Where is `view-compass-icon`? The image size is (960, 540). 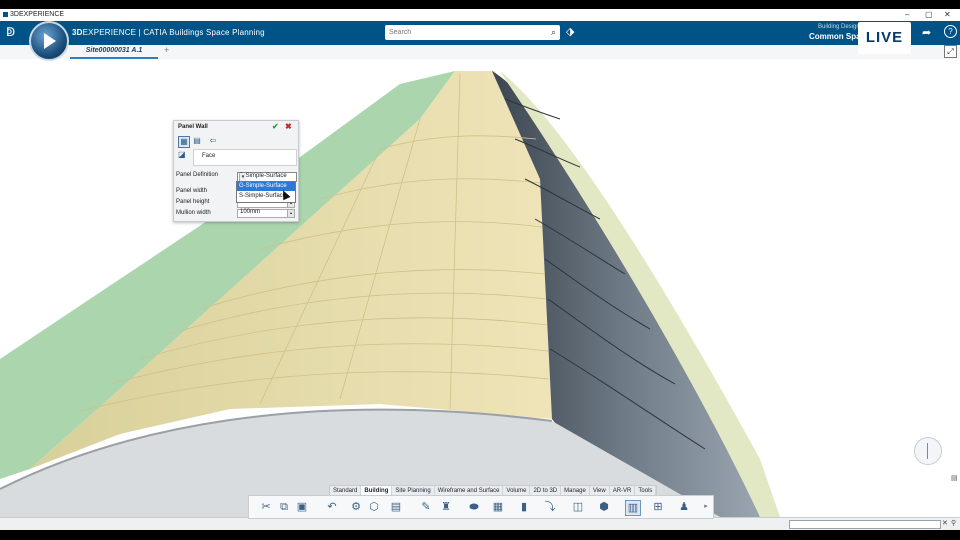
view-compass-icon is located at coordinates (928, 451).